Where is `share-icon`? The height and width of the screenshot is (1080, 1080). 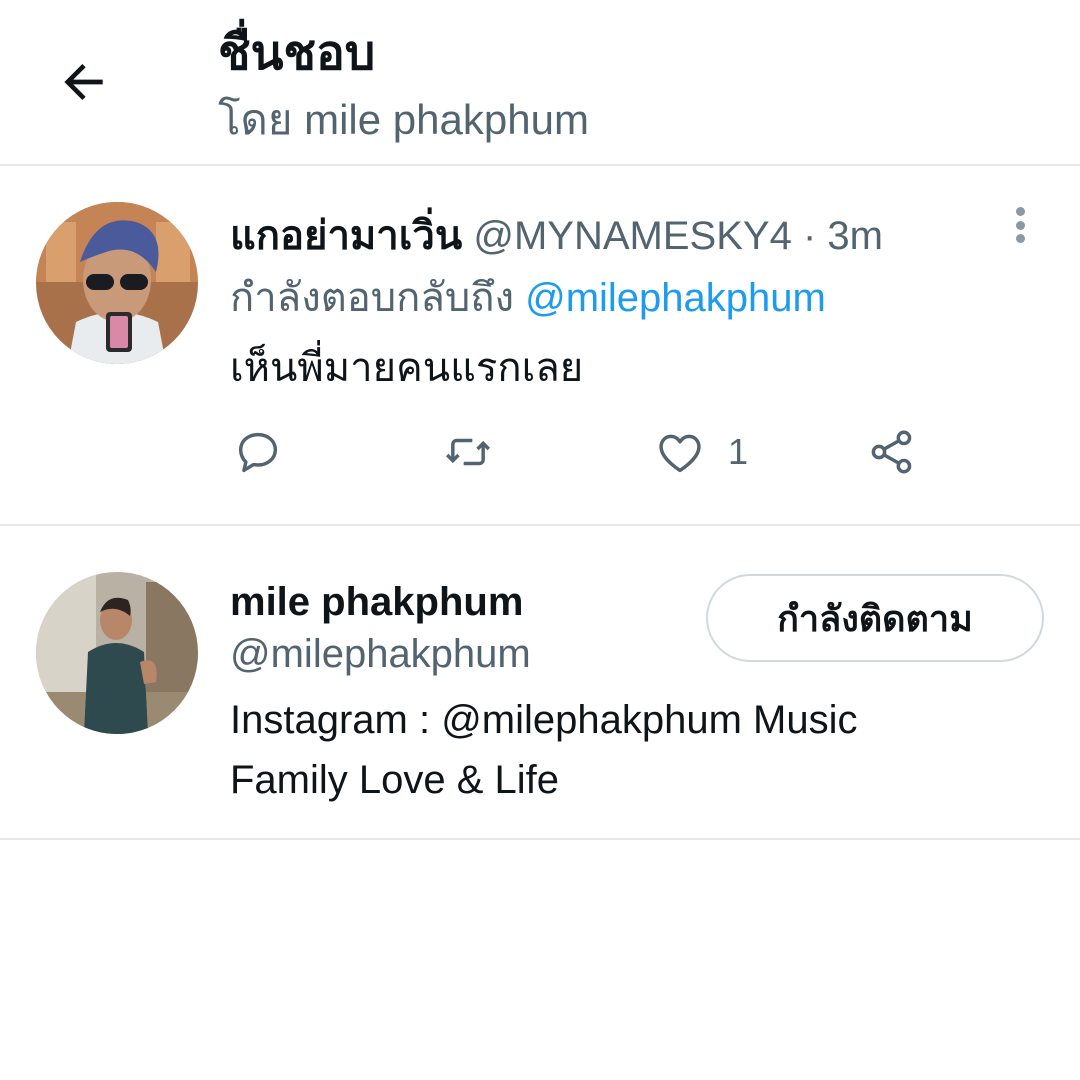 share-icon is located at coordinates (891, 452).